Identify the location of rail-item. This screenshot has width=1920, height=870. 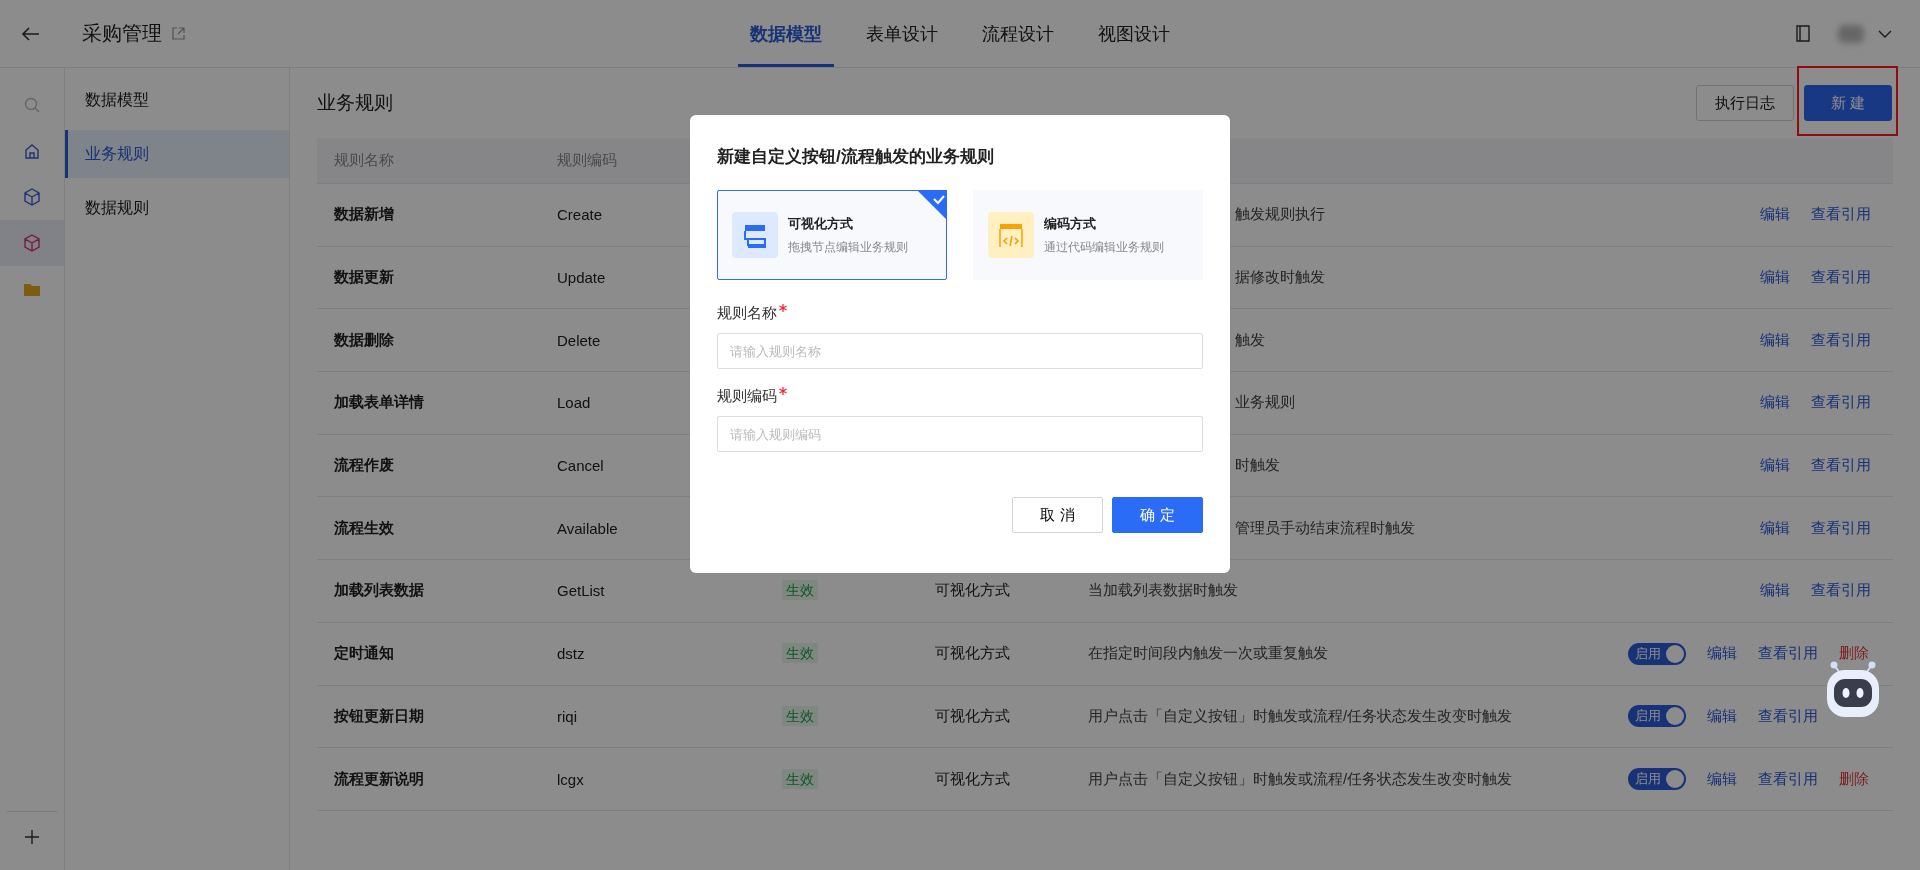
(32, 243).